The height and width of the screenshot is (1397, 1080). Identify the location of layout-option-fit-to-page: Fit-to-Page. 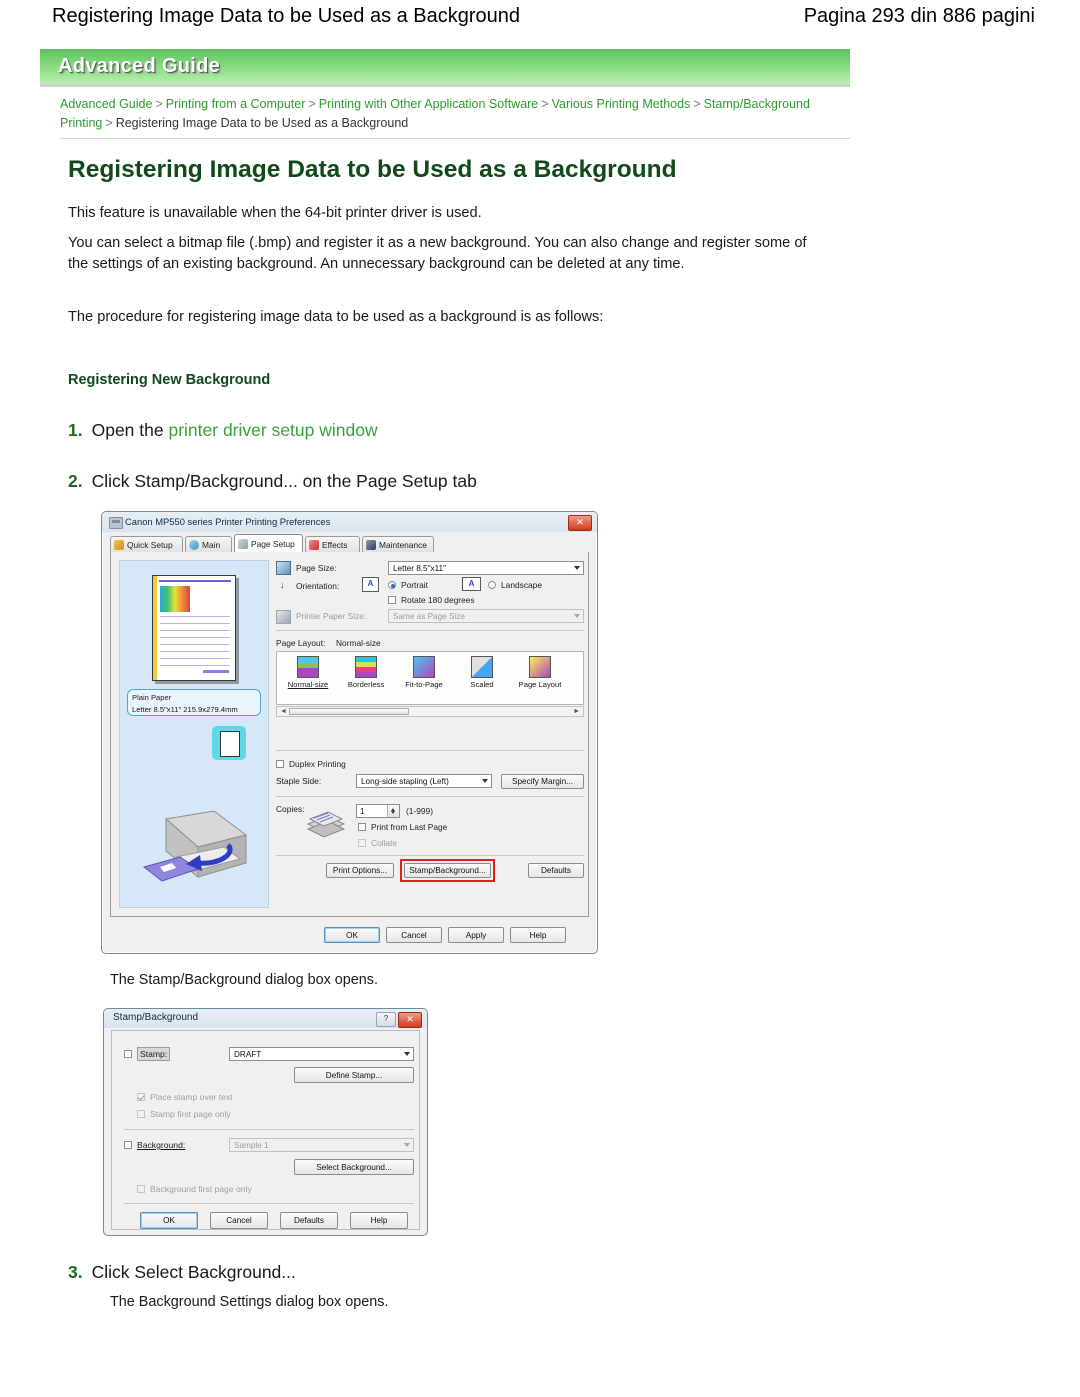
(424, 672).